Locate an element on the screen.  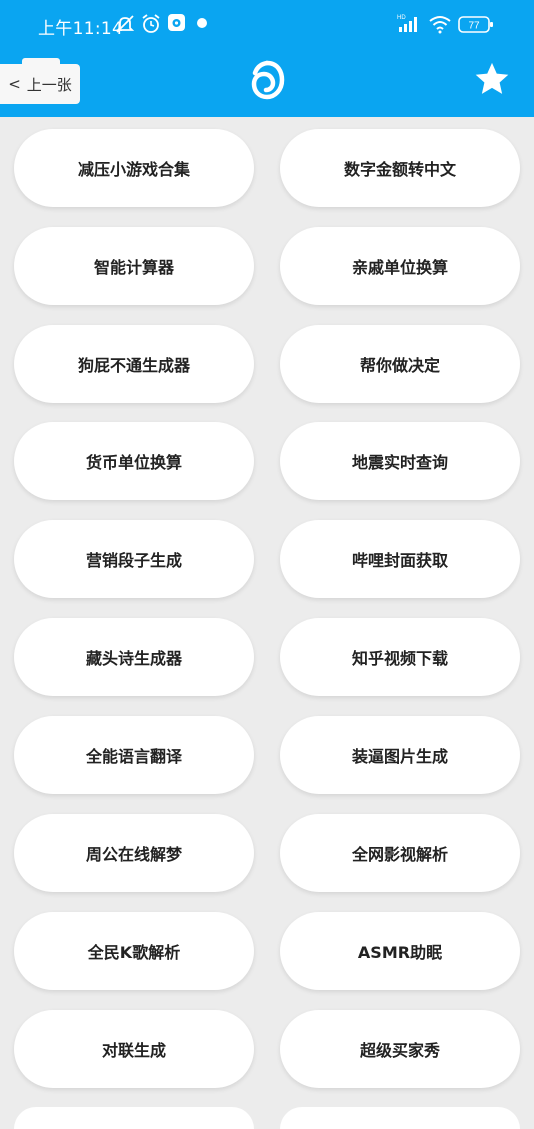
back-tab-notch is located at coordinates (41, 62).